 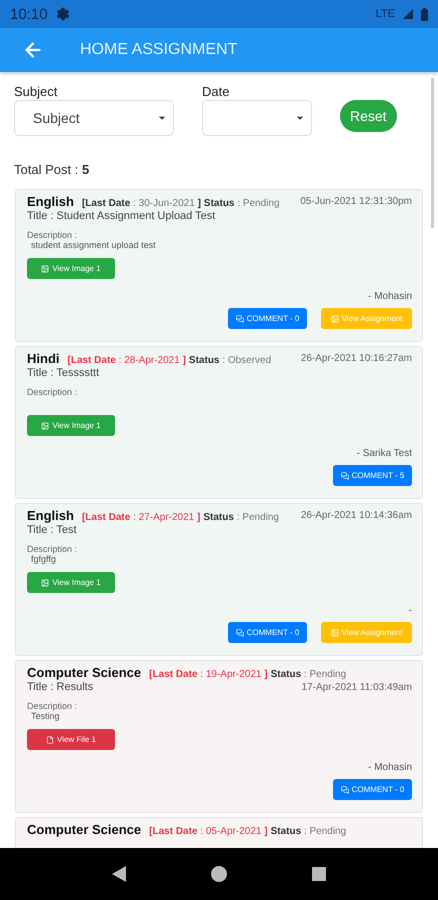 What do you see at coordinates (52, 169) in the screenshot?
I see `total-post: Total Post : 5` at bounding box center [52, 169].